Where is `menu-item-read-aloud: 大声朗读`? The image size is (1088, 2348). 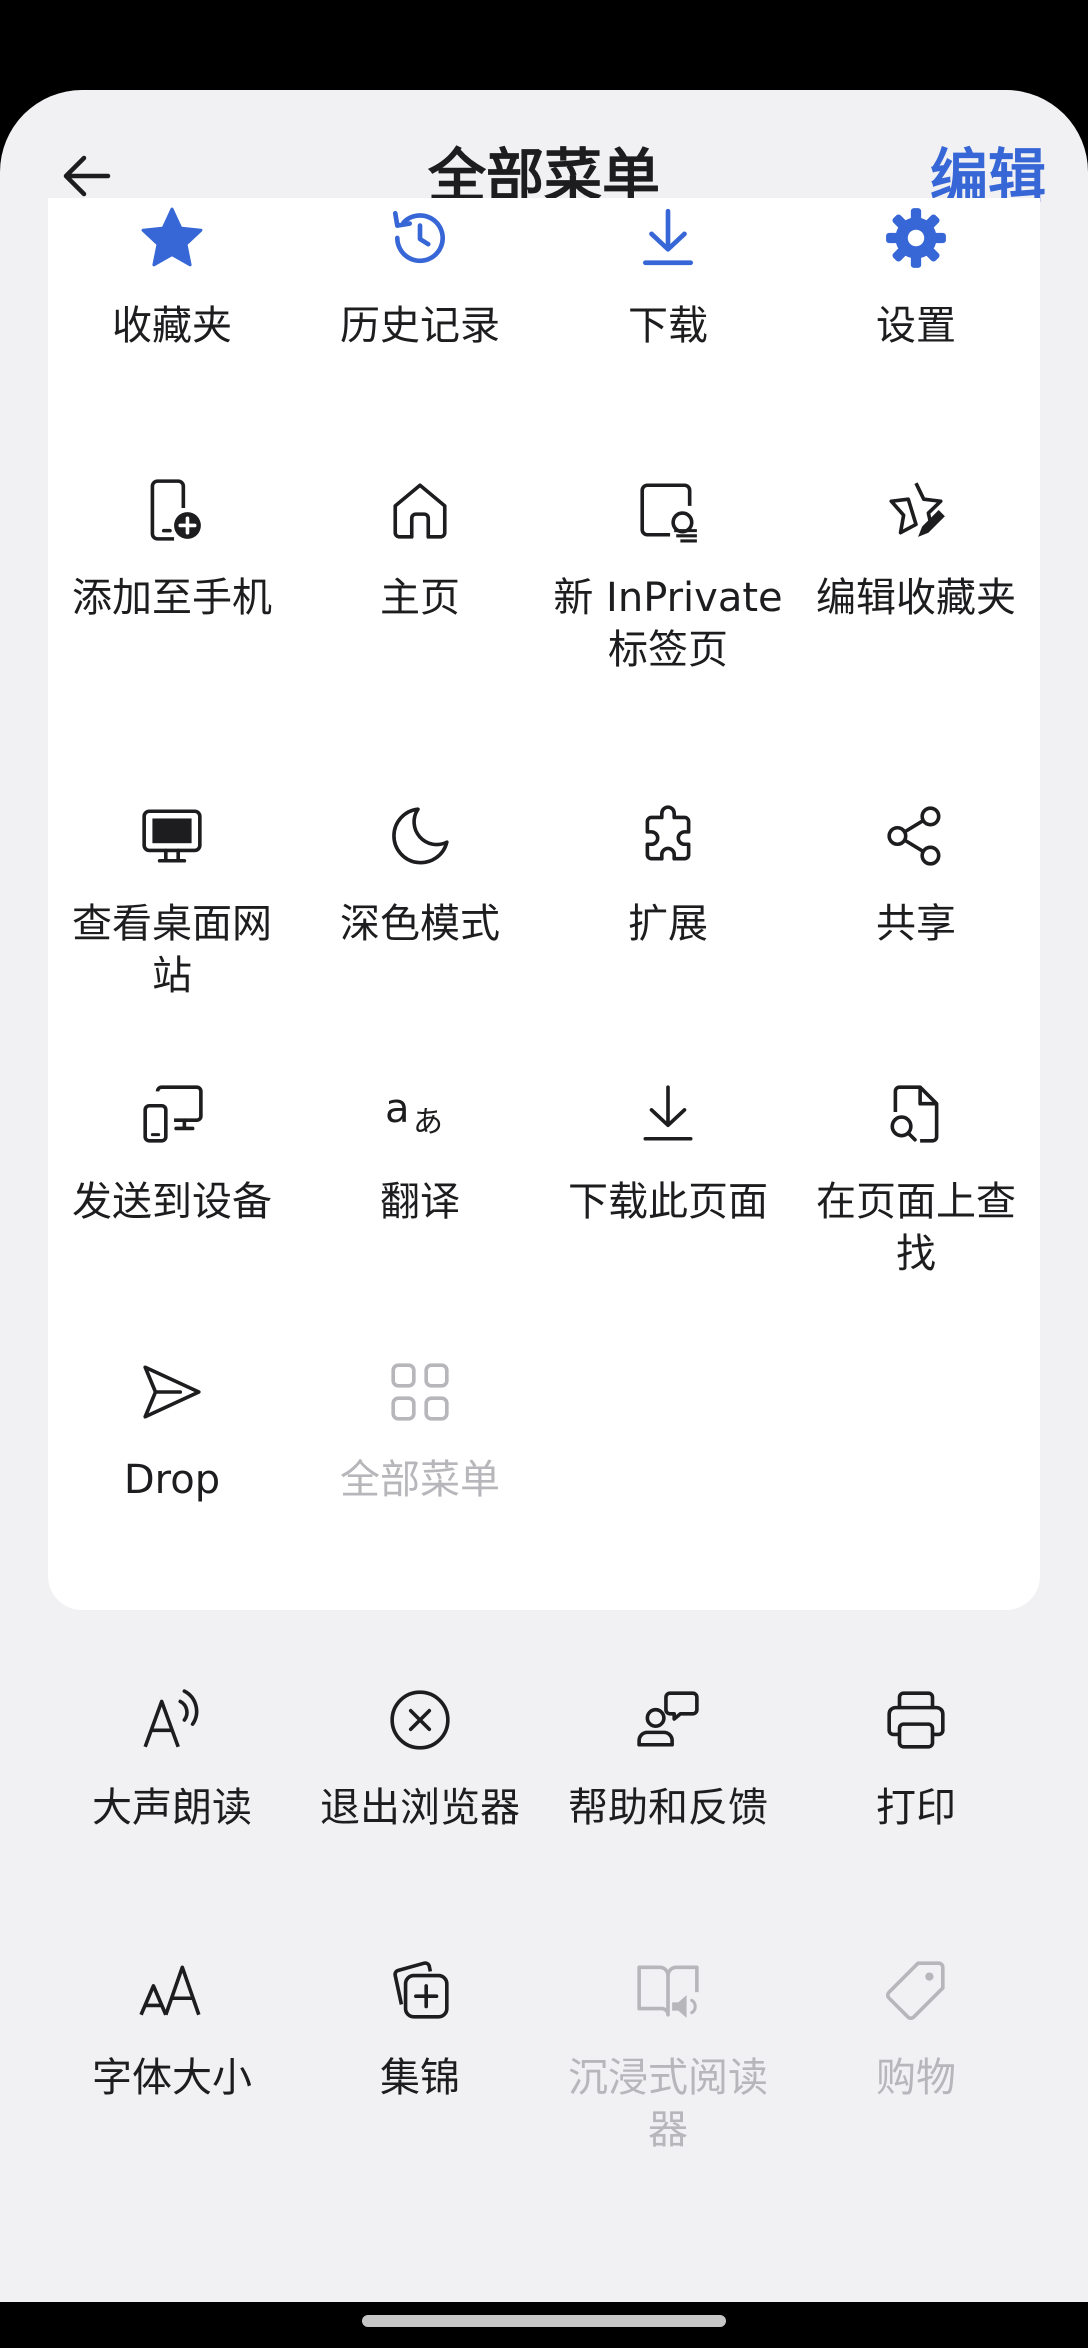 menu-item-read-aloud: 大声朗读 is located at coordinates (172, 1815).